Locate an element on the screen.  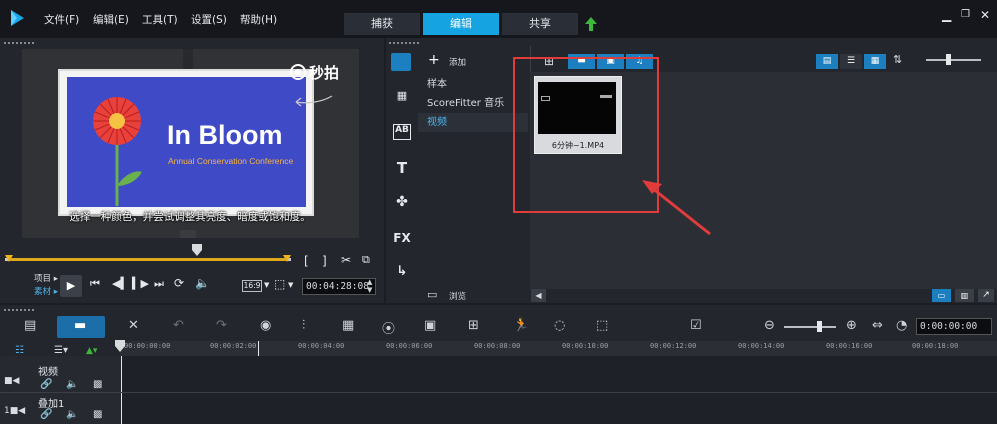
menu-settings: 设置(S) is located at coordinates (209, 19).